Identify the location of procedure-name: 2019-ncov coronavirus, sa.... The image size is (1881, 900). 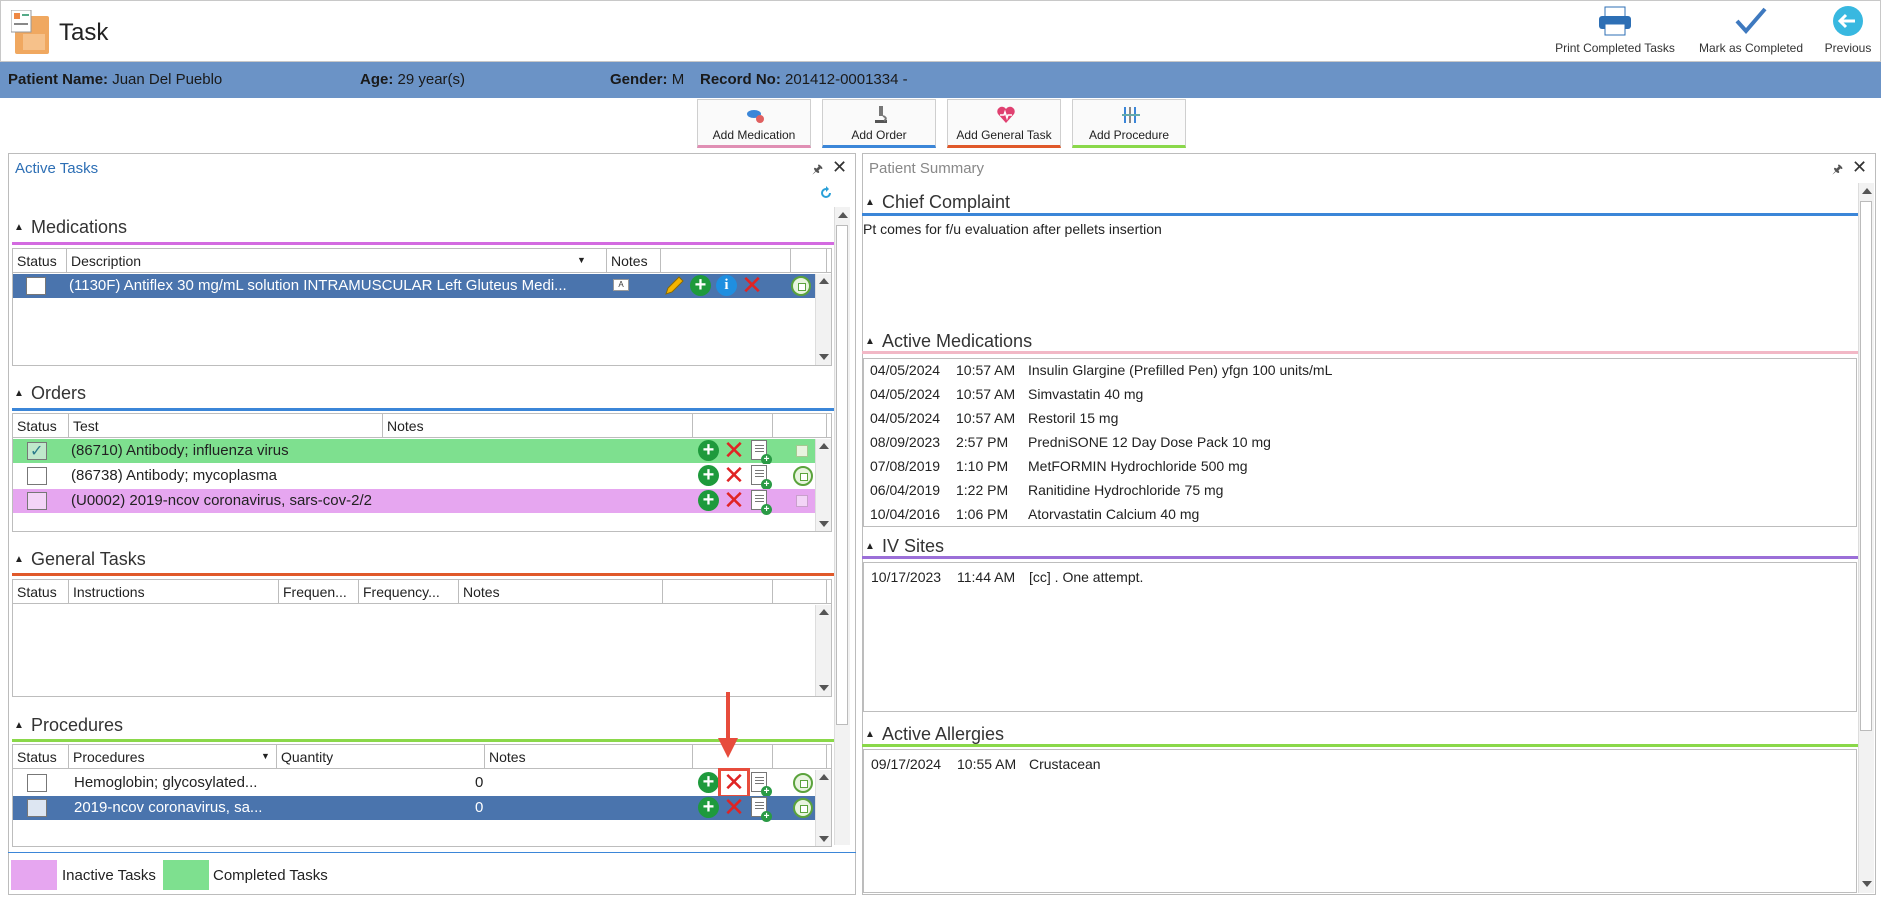
(168, 807).